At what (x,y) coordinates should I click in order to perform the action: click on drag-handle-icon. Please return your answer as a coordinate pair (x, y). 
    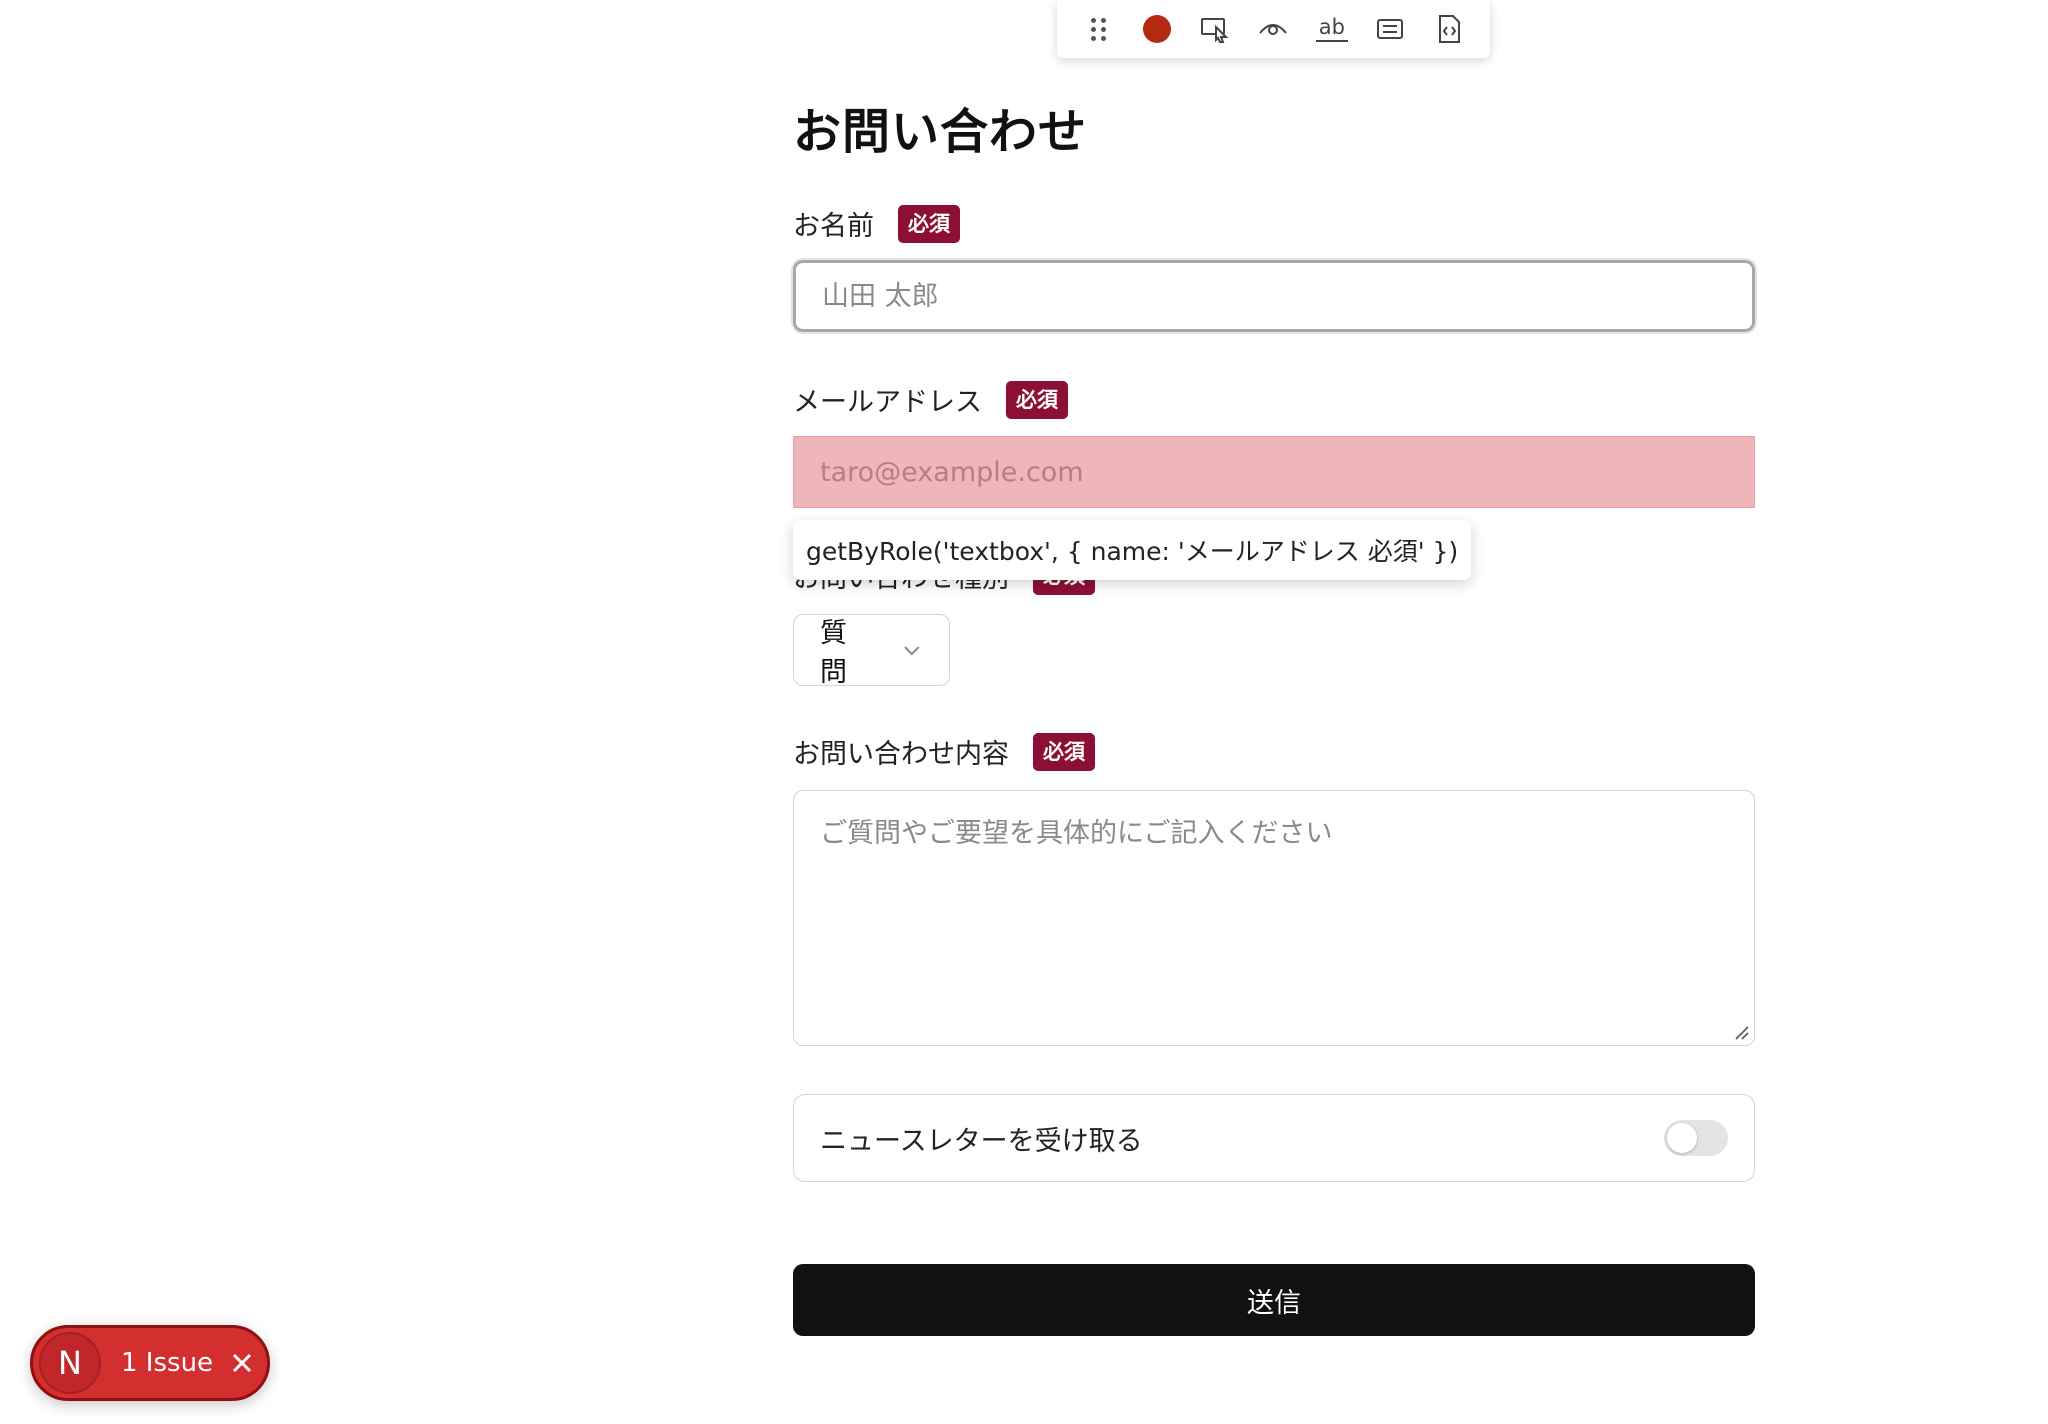
    Looking at the image, I should click on (1098, 29).